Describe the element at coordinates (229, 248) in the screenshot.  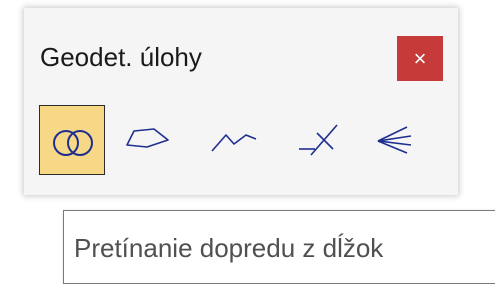
I see `tooltip-text: Pretínanie dopredu z dĺžok` at that location.